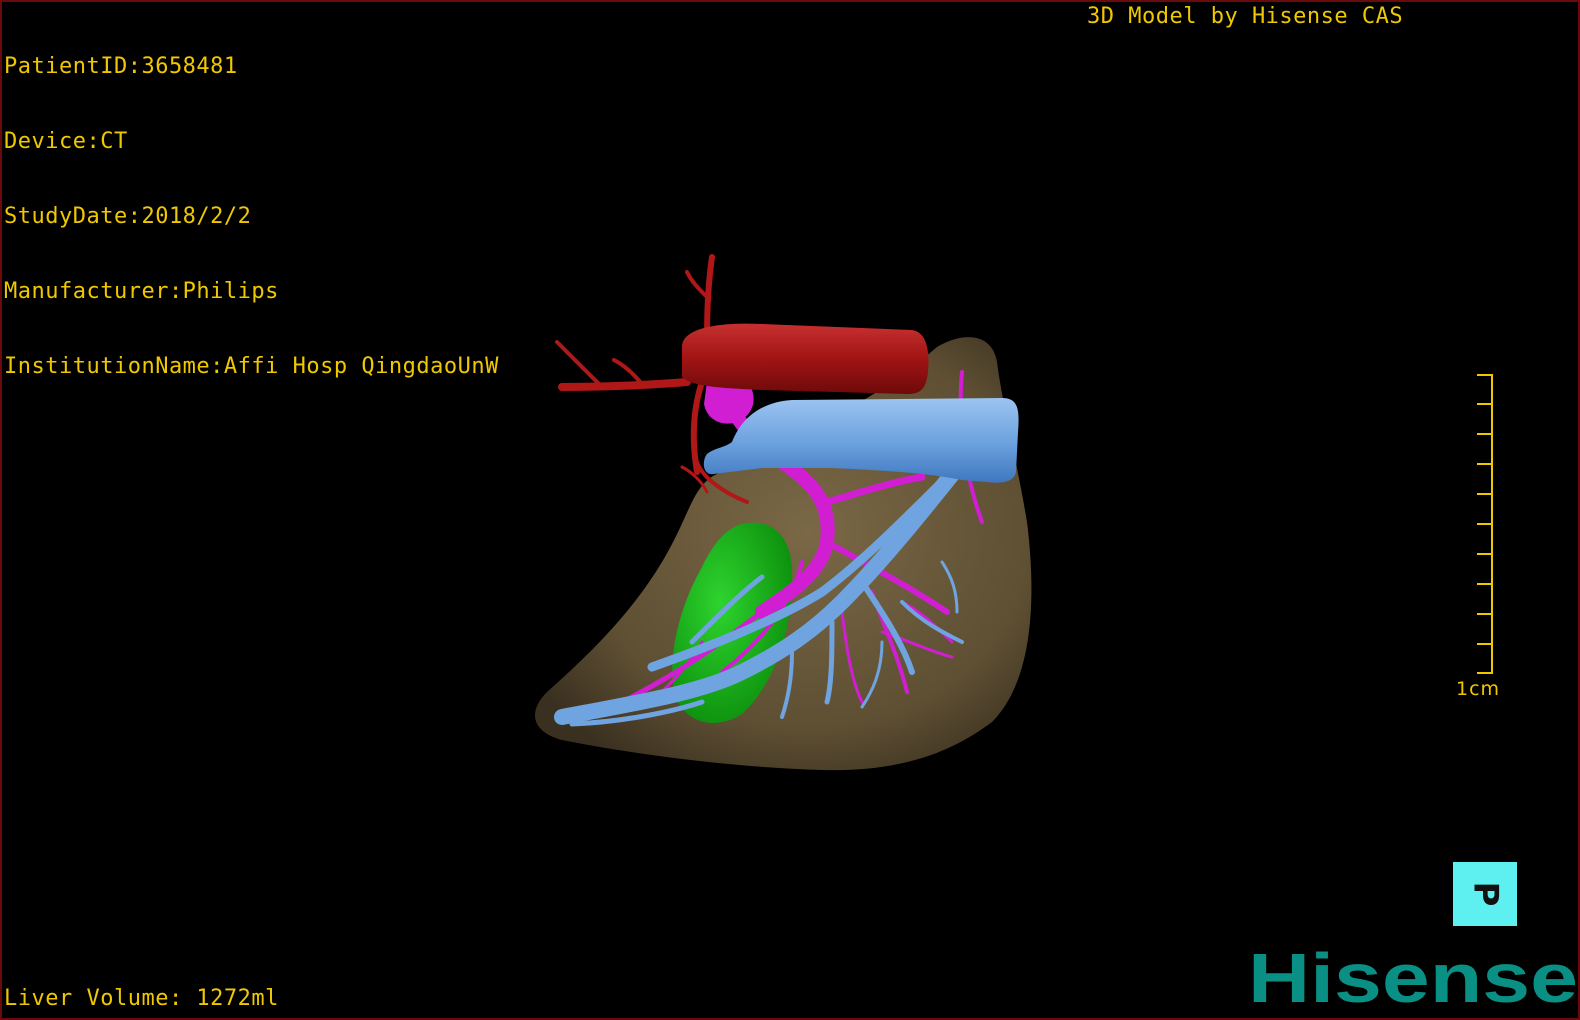  I want to click on device: Device:CT, so click(66, 141).